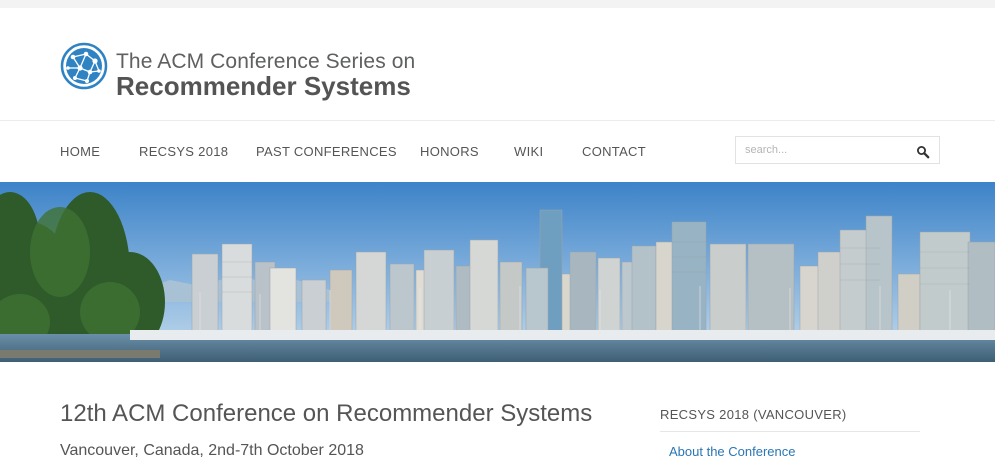 The width and height of the screenshot is (995, 467). What do you see at coordinates (449, 151) in the screenshot?
I see `nav-item-honors: HONORS` at bounding box center [449, 151].